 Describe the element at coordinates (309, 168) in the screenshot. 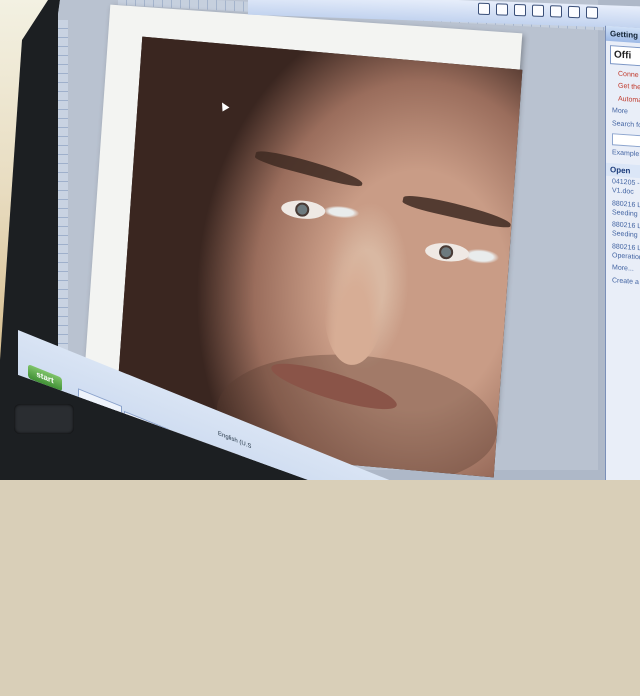

I see `photo-left-brow` at that location.